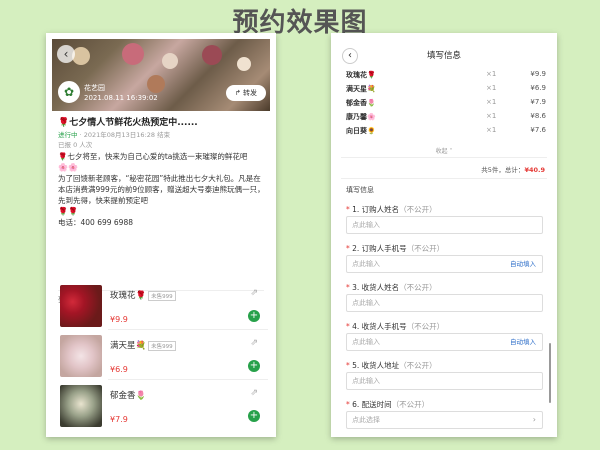 The height and width of the screenshot is (450, 600). What do you see at coordinates (81, 306) in the screenshot?
I see `rose-thumbnail` at bounding box center [81, 306].